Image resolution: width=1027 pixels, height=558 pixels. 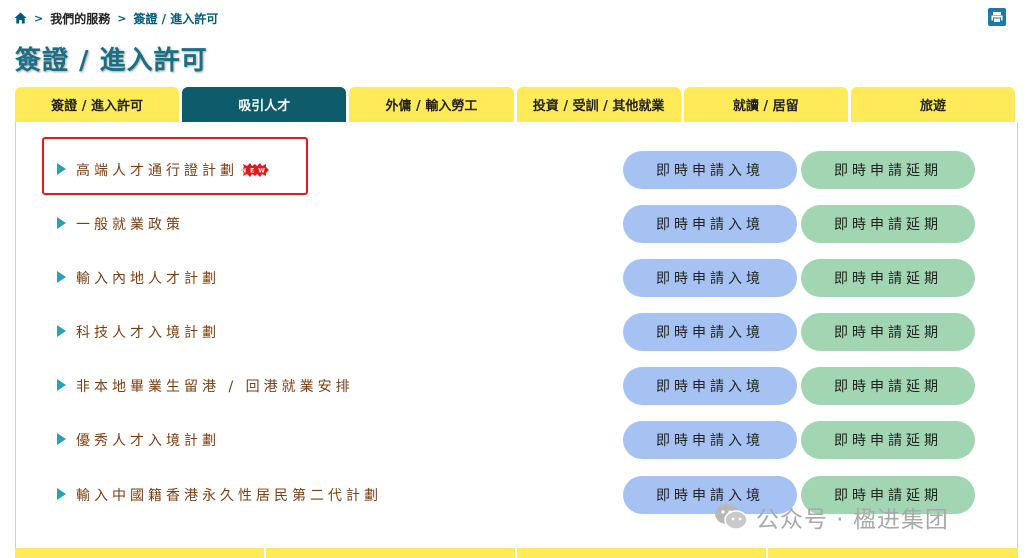 I want to click on scheme-name: 高端人才通行證計劃, so click(x=157, y=171).